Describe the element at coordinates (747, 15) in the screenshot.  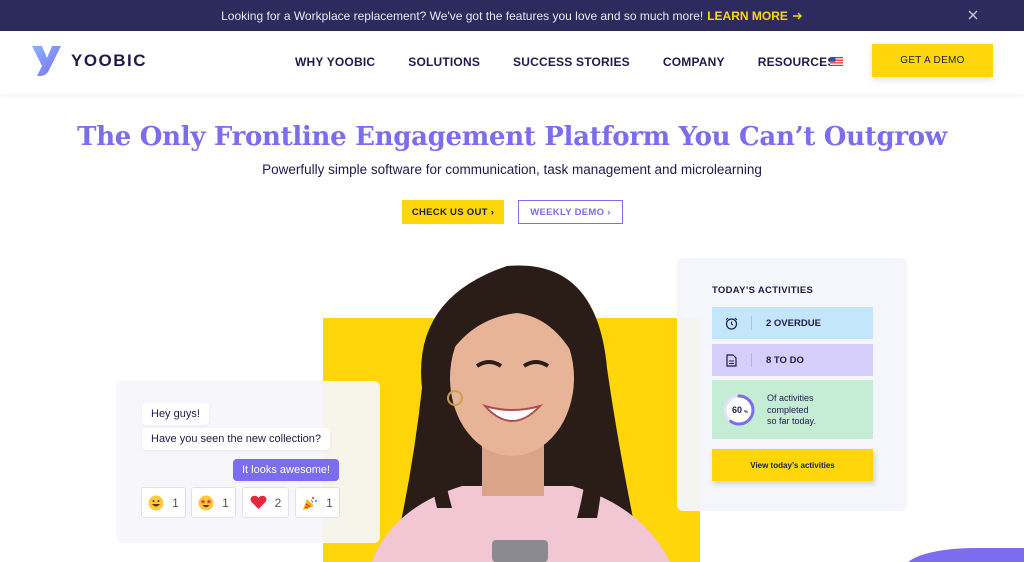
I see `learn-more-label: LEARN MORE` at that location.